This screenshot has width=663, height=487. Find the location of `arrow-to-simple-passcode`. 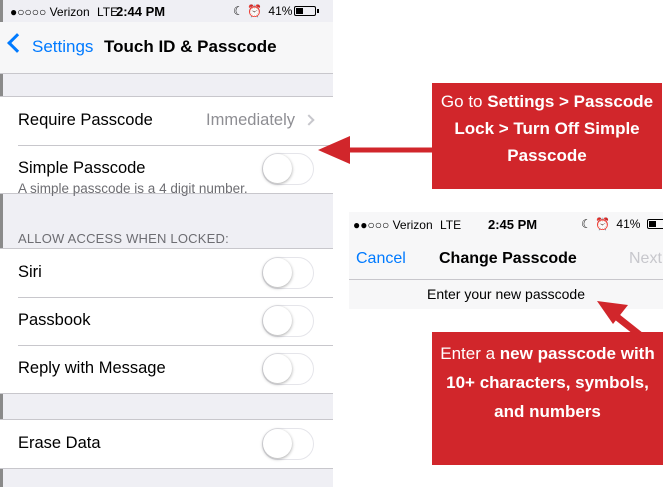

arrow-to-simple-passcode is located at coordinates (375, 150).